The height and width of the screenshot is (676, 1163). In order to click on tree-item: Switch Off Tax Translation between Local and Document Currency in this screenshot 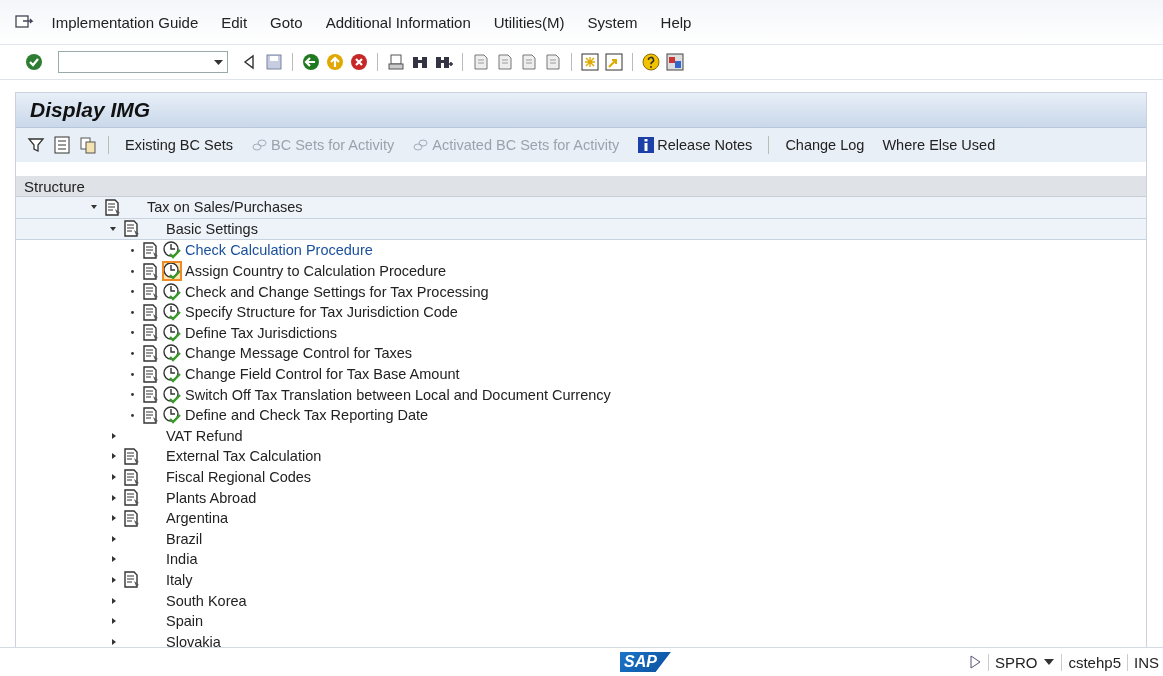, I will do `click(397, 394)`.